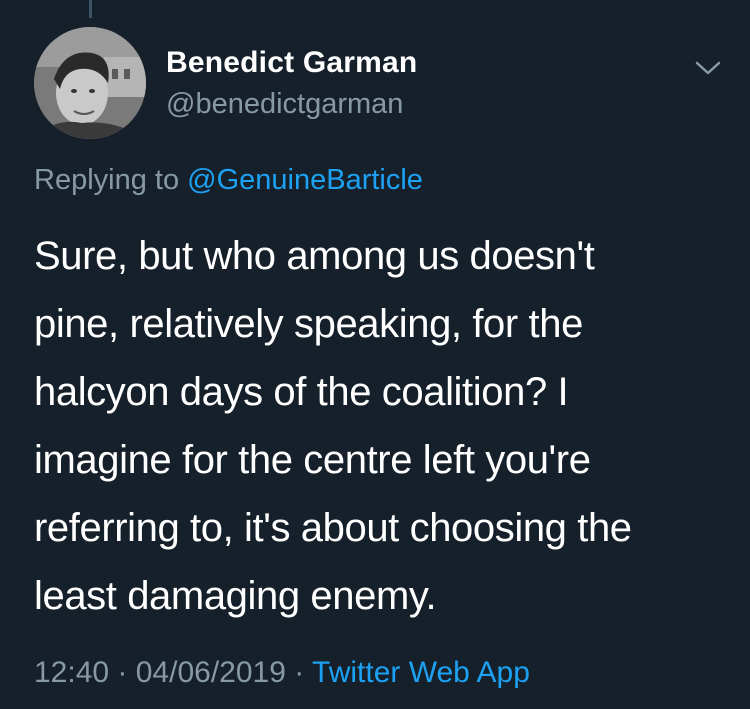 This screenshot has width=750, height=709. What do you see at coordinates (708, 68) in the screenshot?
I see `chevron-down-icon` at bounding box center [708, 68].